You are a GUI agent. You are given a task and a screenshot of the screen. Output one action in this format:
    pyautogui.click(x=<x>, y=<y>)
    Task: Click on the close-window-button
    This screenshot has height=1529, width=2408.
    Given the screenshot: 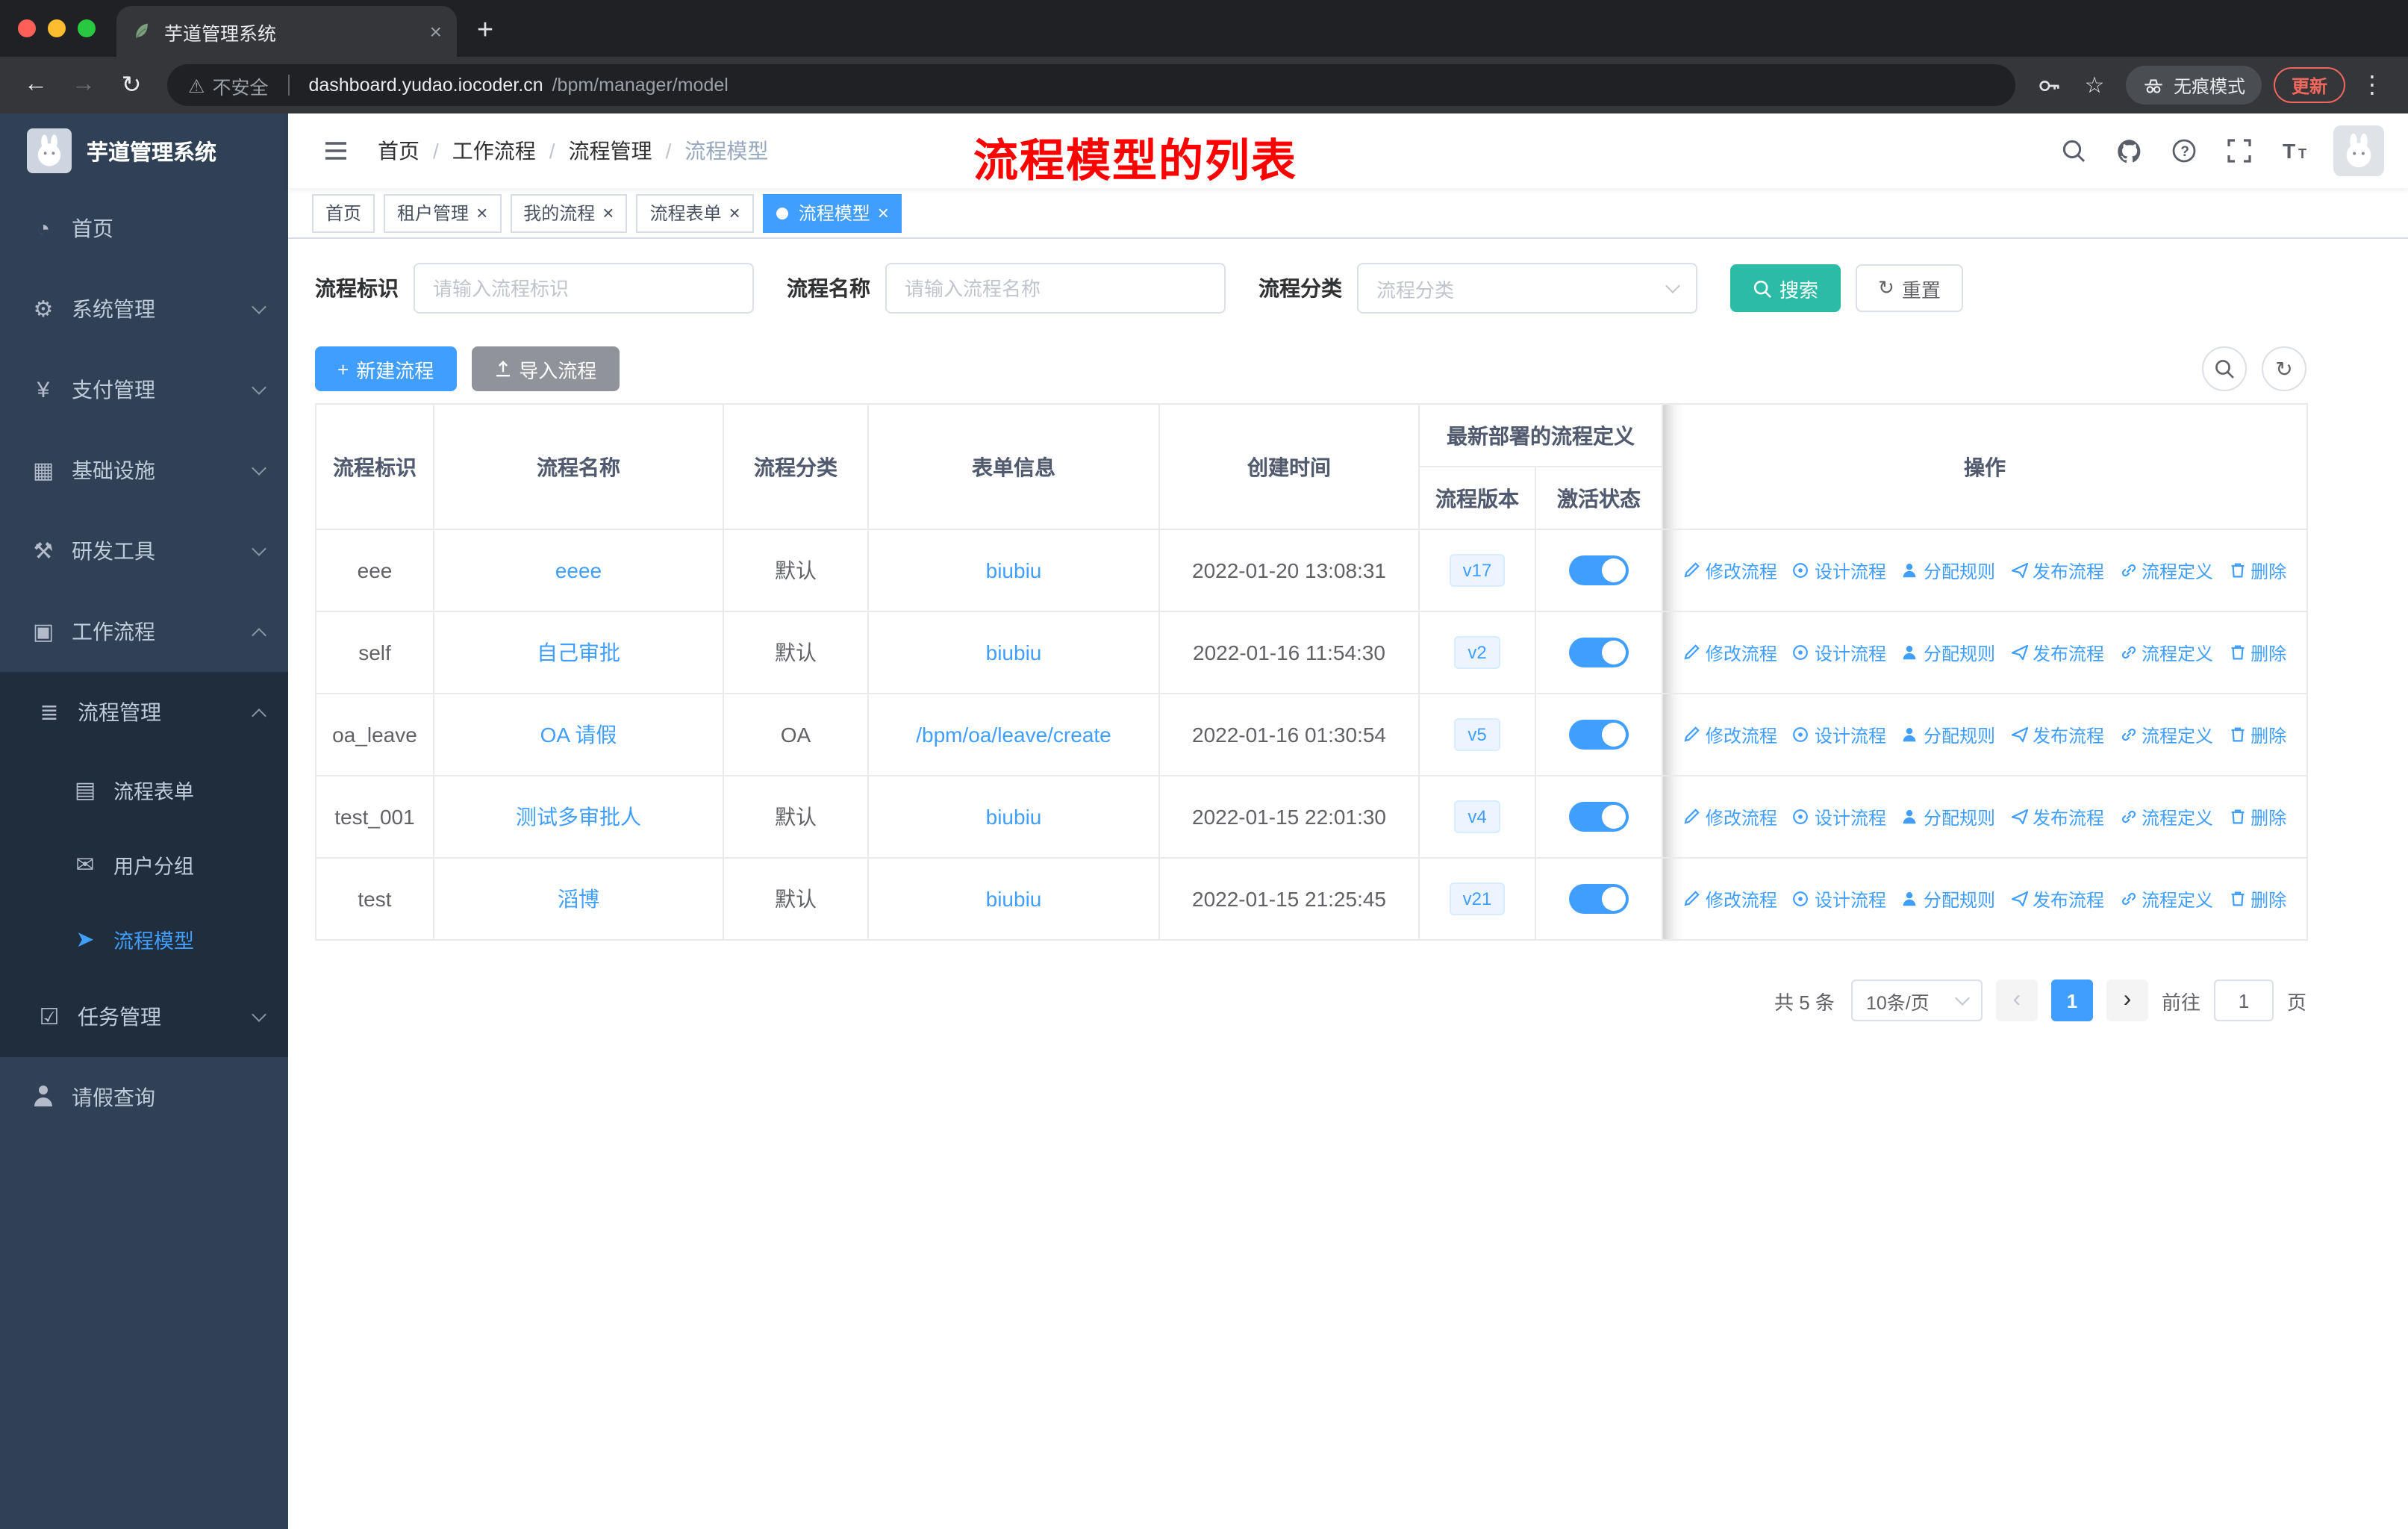 What is the action you would take?
    pyautogui.click(x=27, y=28)
    